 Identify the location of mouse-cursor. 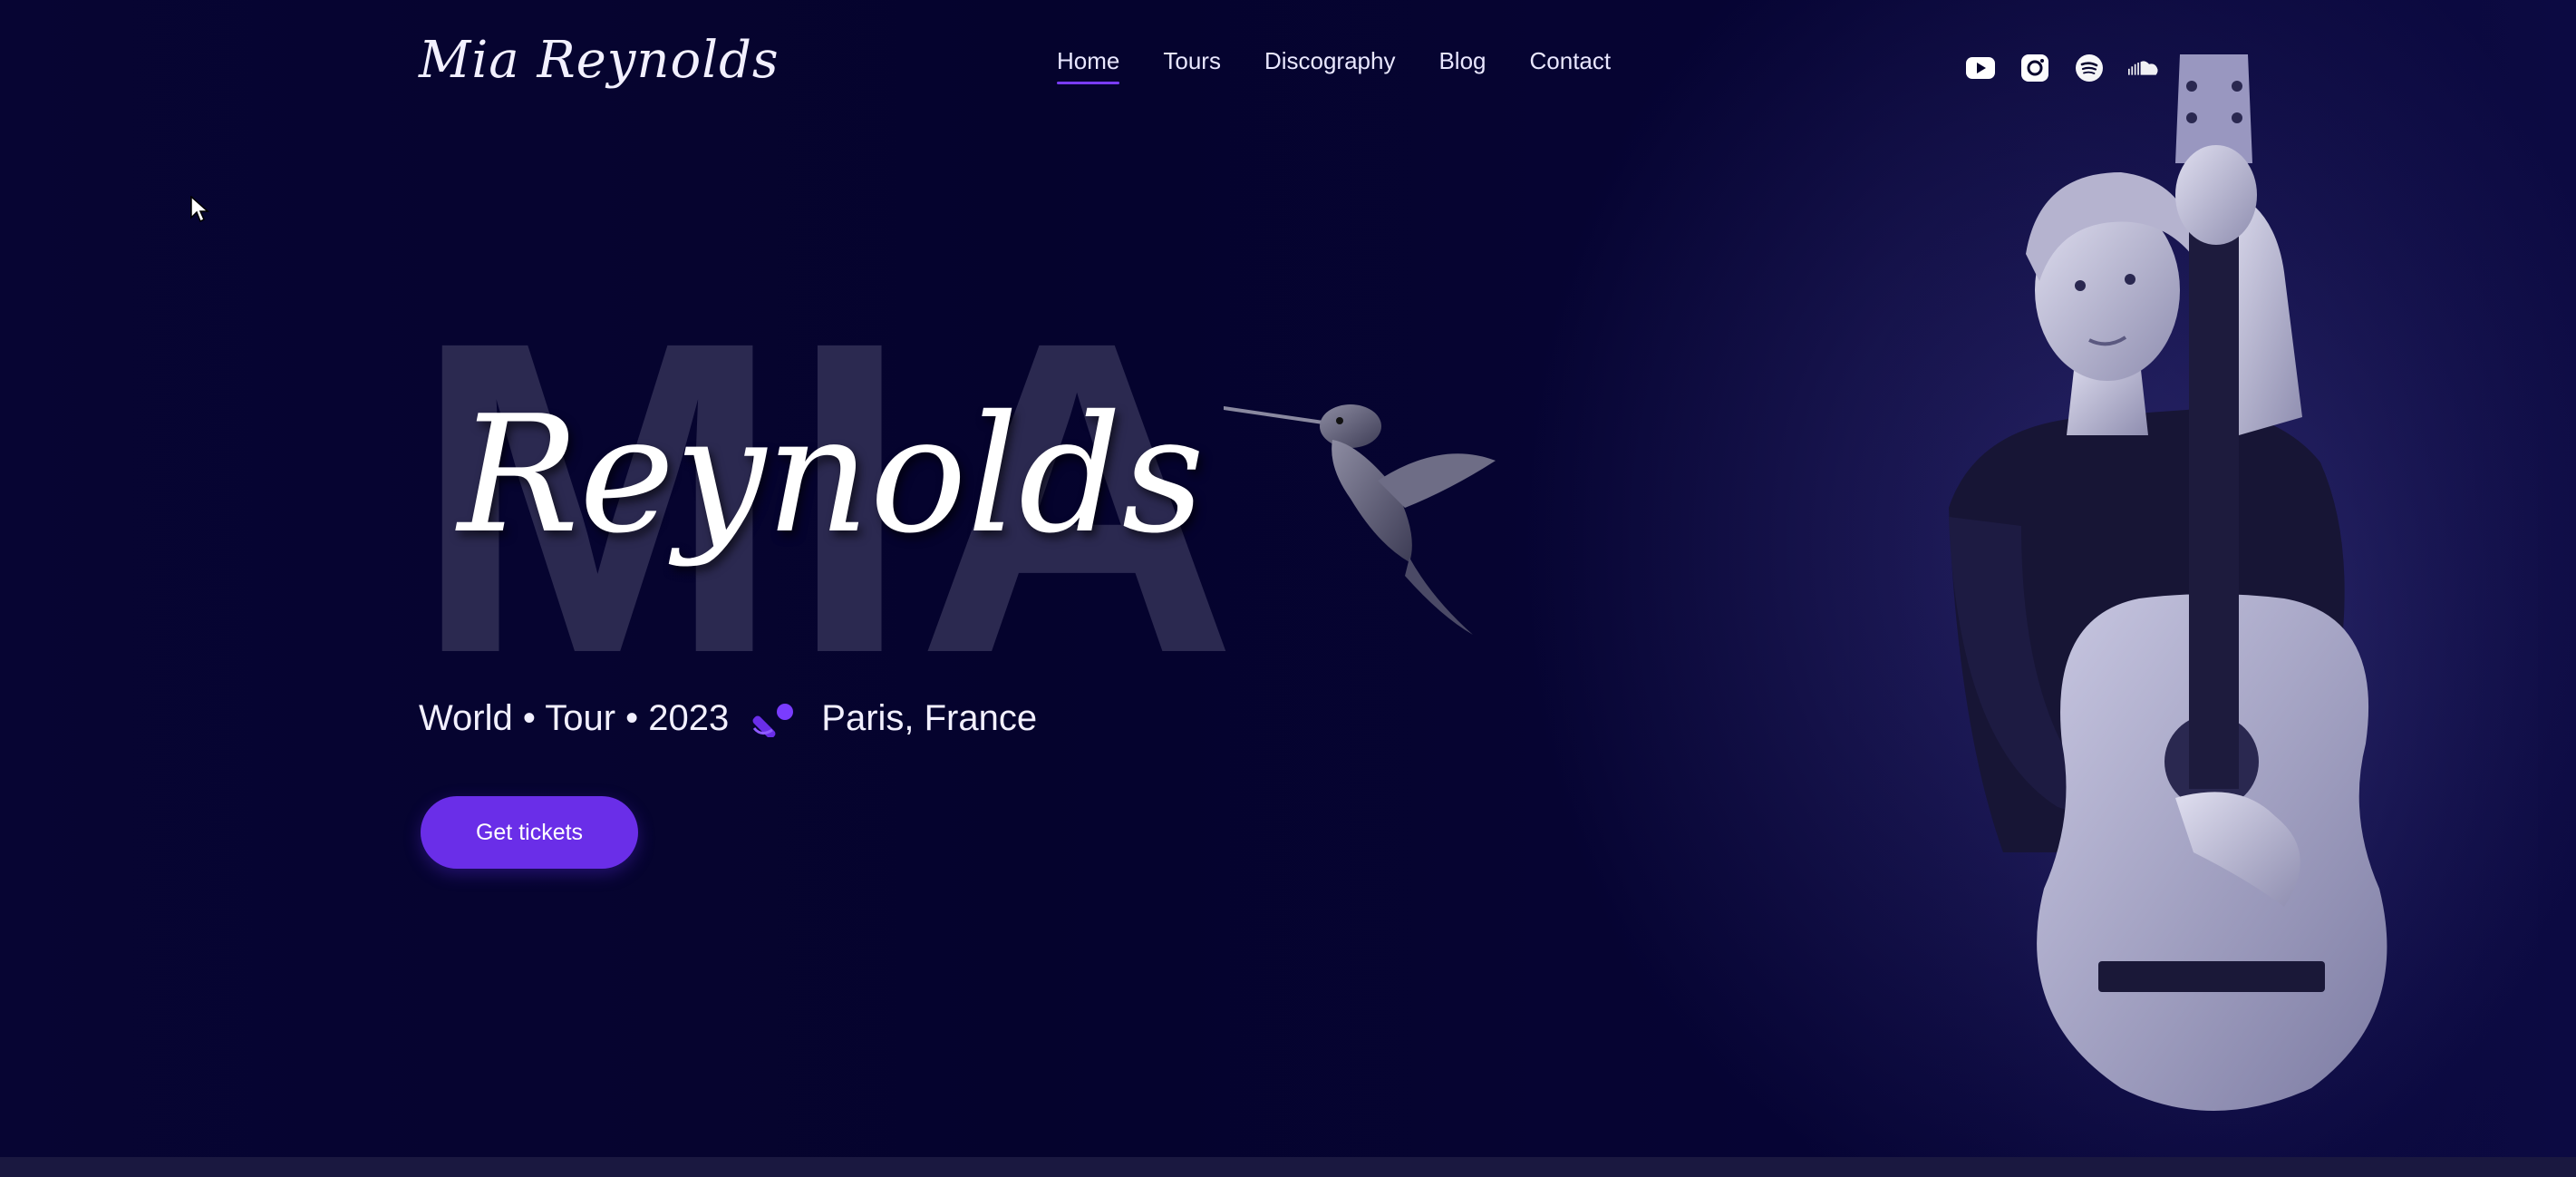
(199, 209).